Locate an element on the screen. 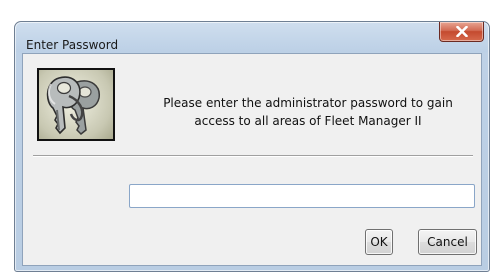 This screenshot has width=493, height=277. close-button is located at coordinates (461, 32).